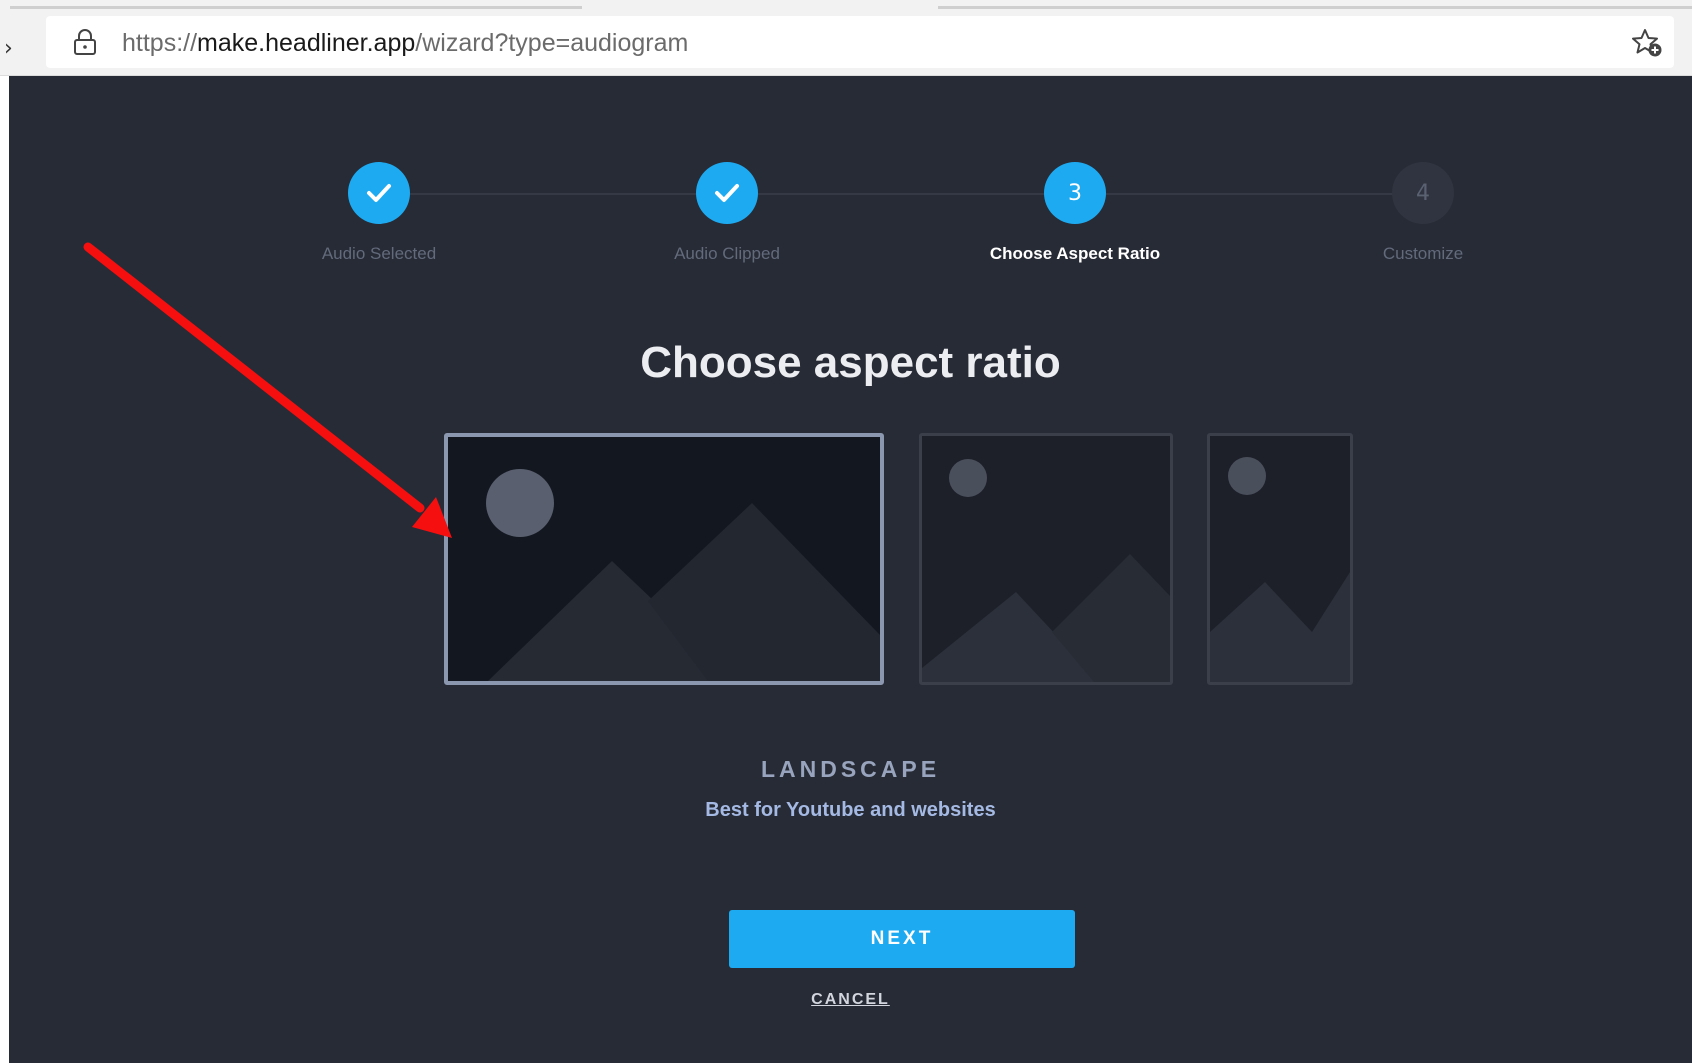  Describe the element at coordinates (850, 769) in the screenshot. I see `aspect-ratio-name: LANDSCAPE` at that location.